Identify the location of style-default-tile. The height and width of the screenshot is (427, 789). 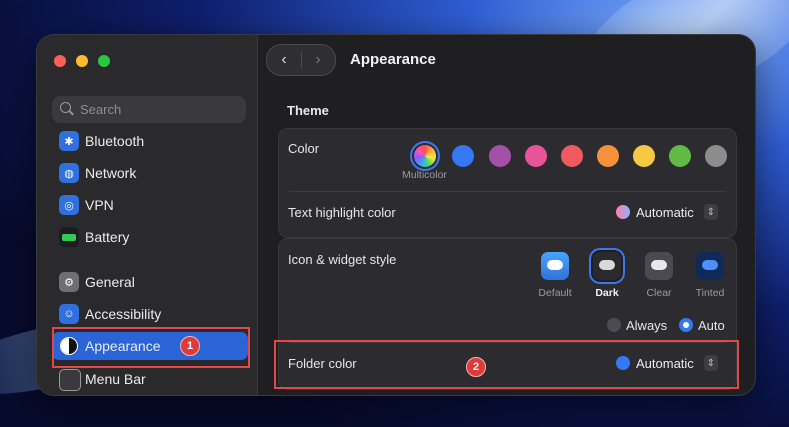
(555, 266).